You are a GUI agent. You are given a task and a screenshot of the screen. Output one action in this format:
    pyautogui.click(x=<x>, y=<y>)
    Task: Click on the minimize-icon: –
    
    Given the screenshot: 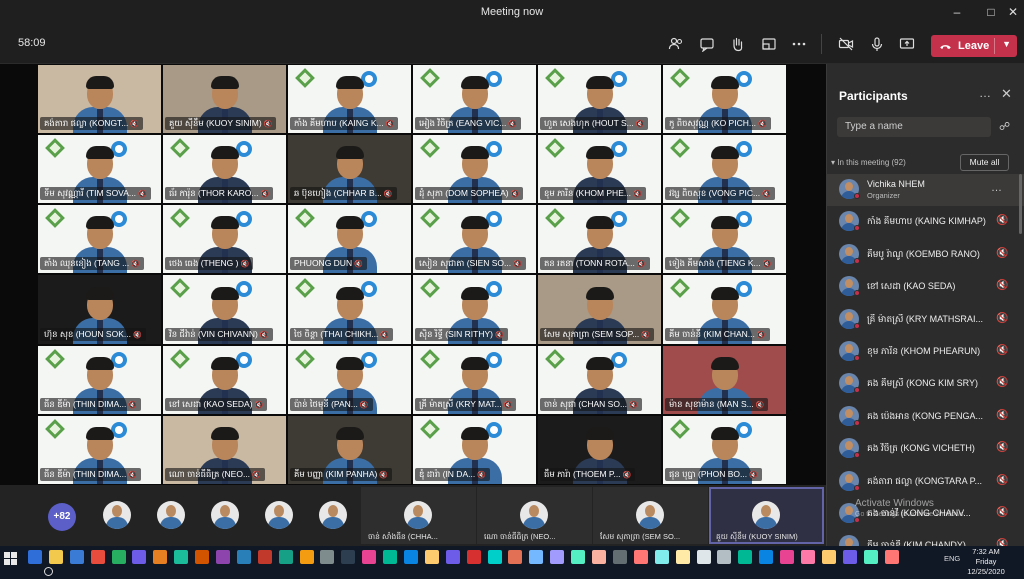 What is the action you would take?
    pyautogui.click(x=957, y=12)
    